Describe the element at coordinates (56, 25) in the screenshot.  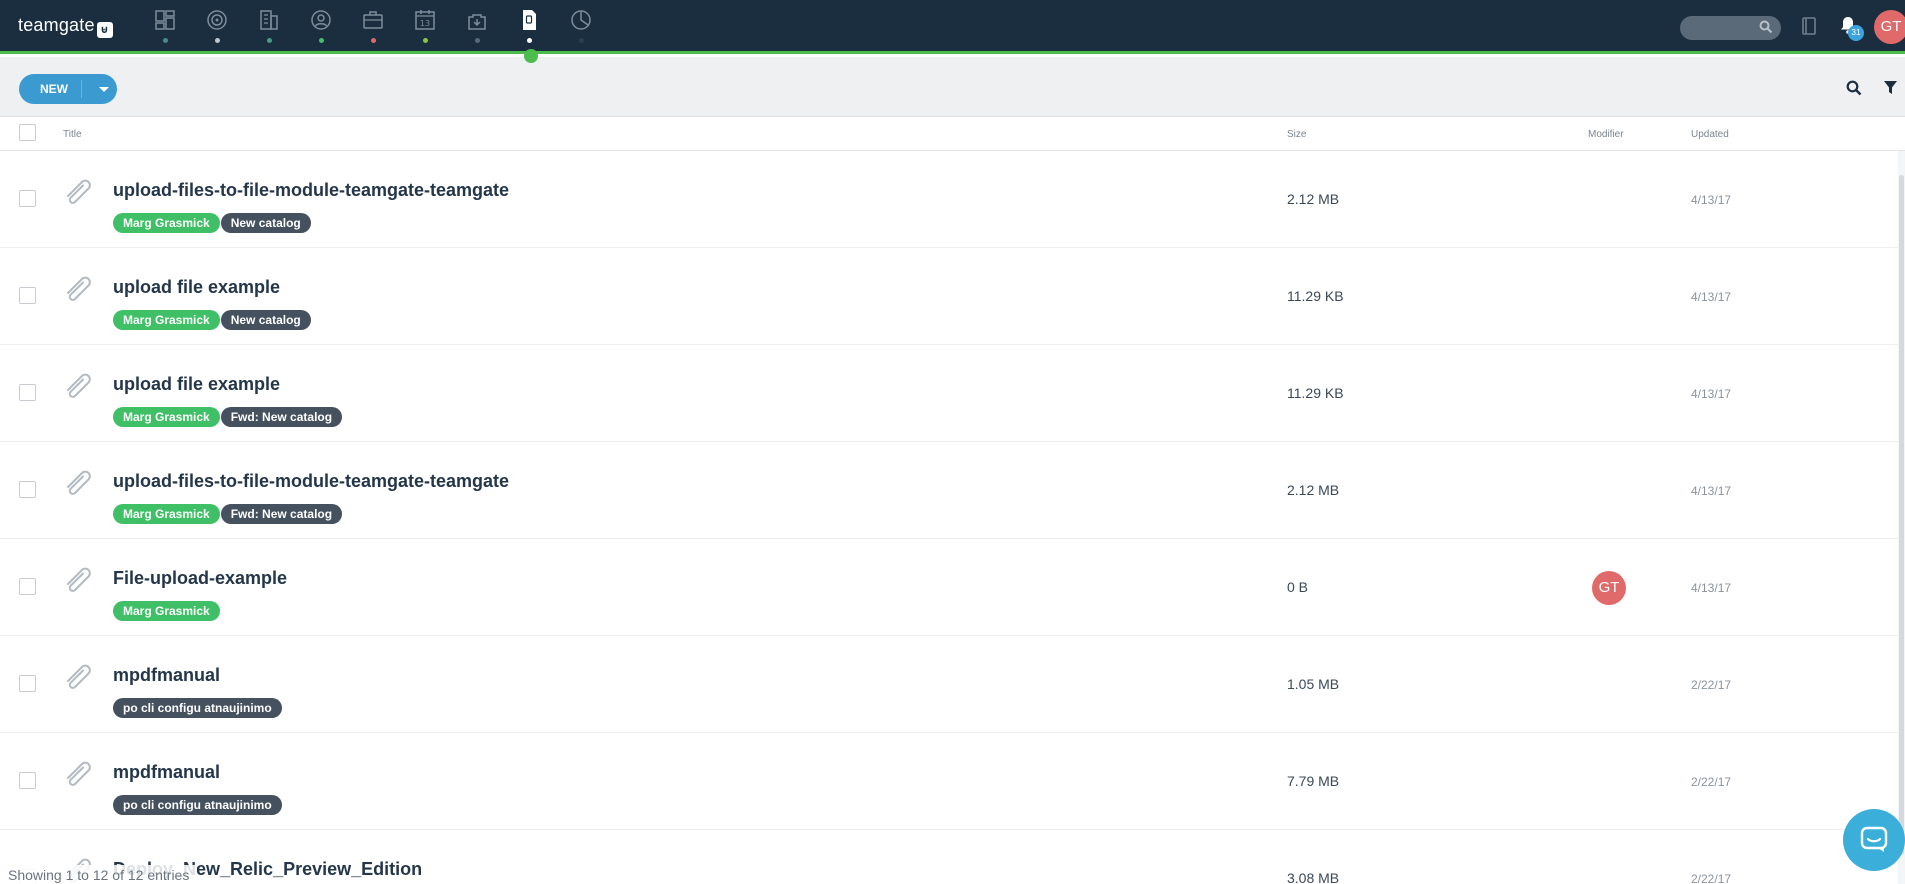
I see `logo-text: teamgate` at that location.